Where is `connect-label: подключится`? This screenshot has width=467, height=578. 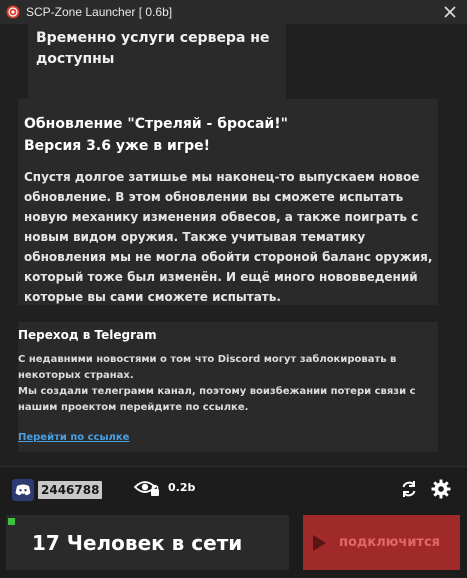 connect-label: подключится is located at coordinates (390, 542).